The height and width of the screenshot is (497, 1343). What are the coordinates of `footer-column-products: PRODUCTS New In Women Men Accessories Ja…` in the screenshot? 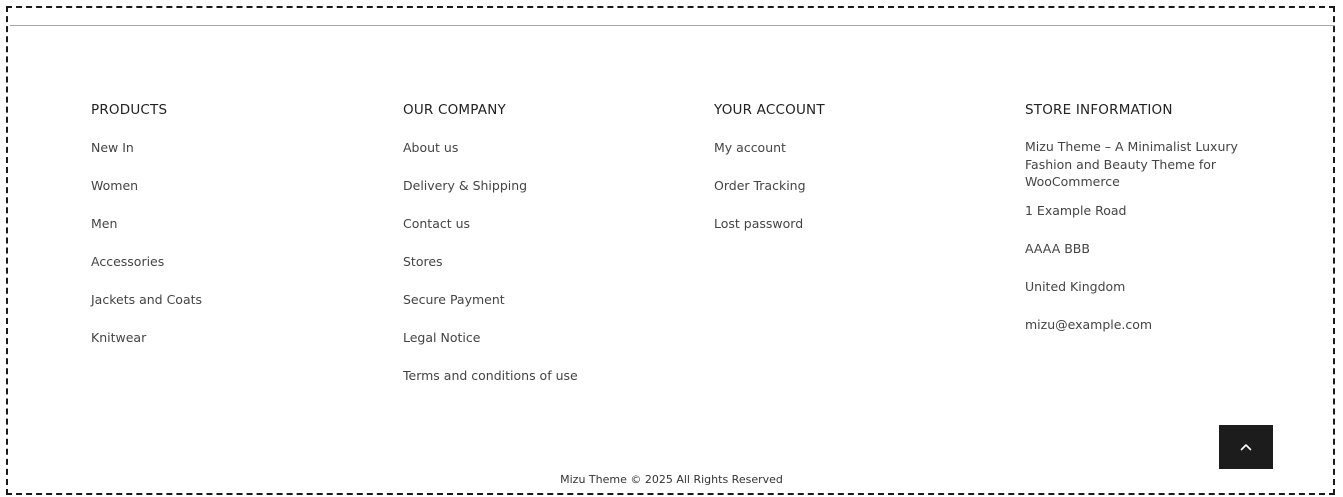 It's located at (146, 234).